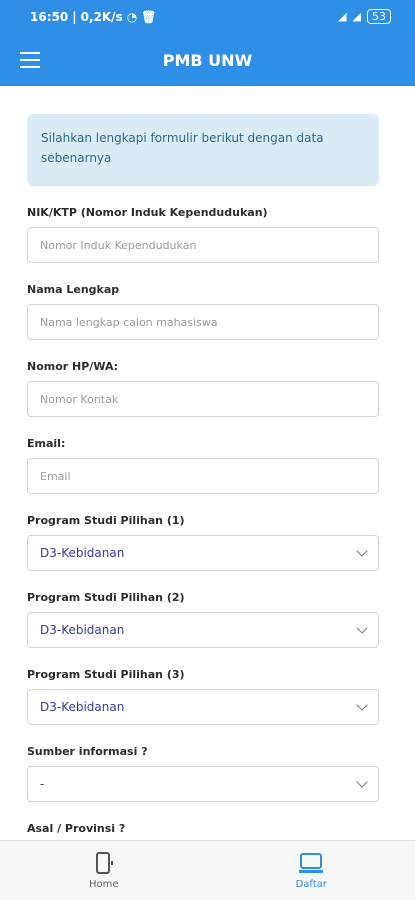  I want to click on name-placeholder: Nama lengkap calon mahasiswa, so click(129, 322).